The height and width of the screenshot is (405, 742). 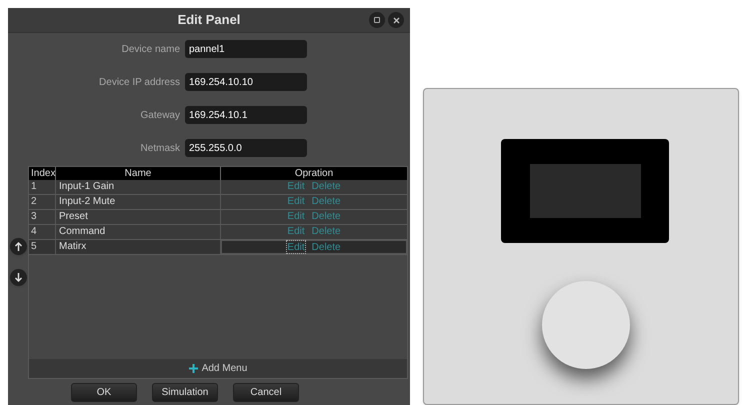 I want to click on add-menu-button: Add Menu, so click(x=218, y=368).